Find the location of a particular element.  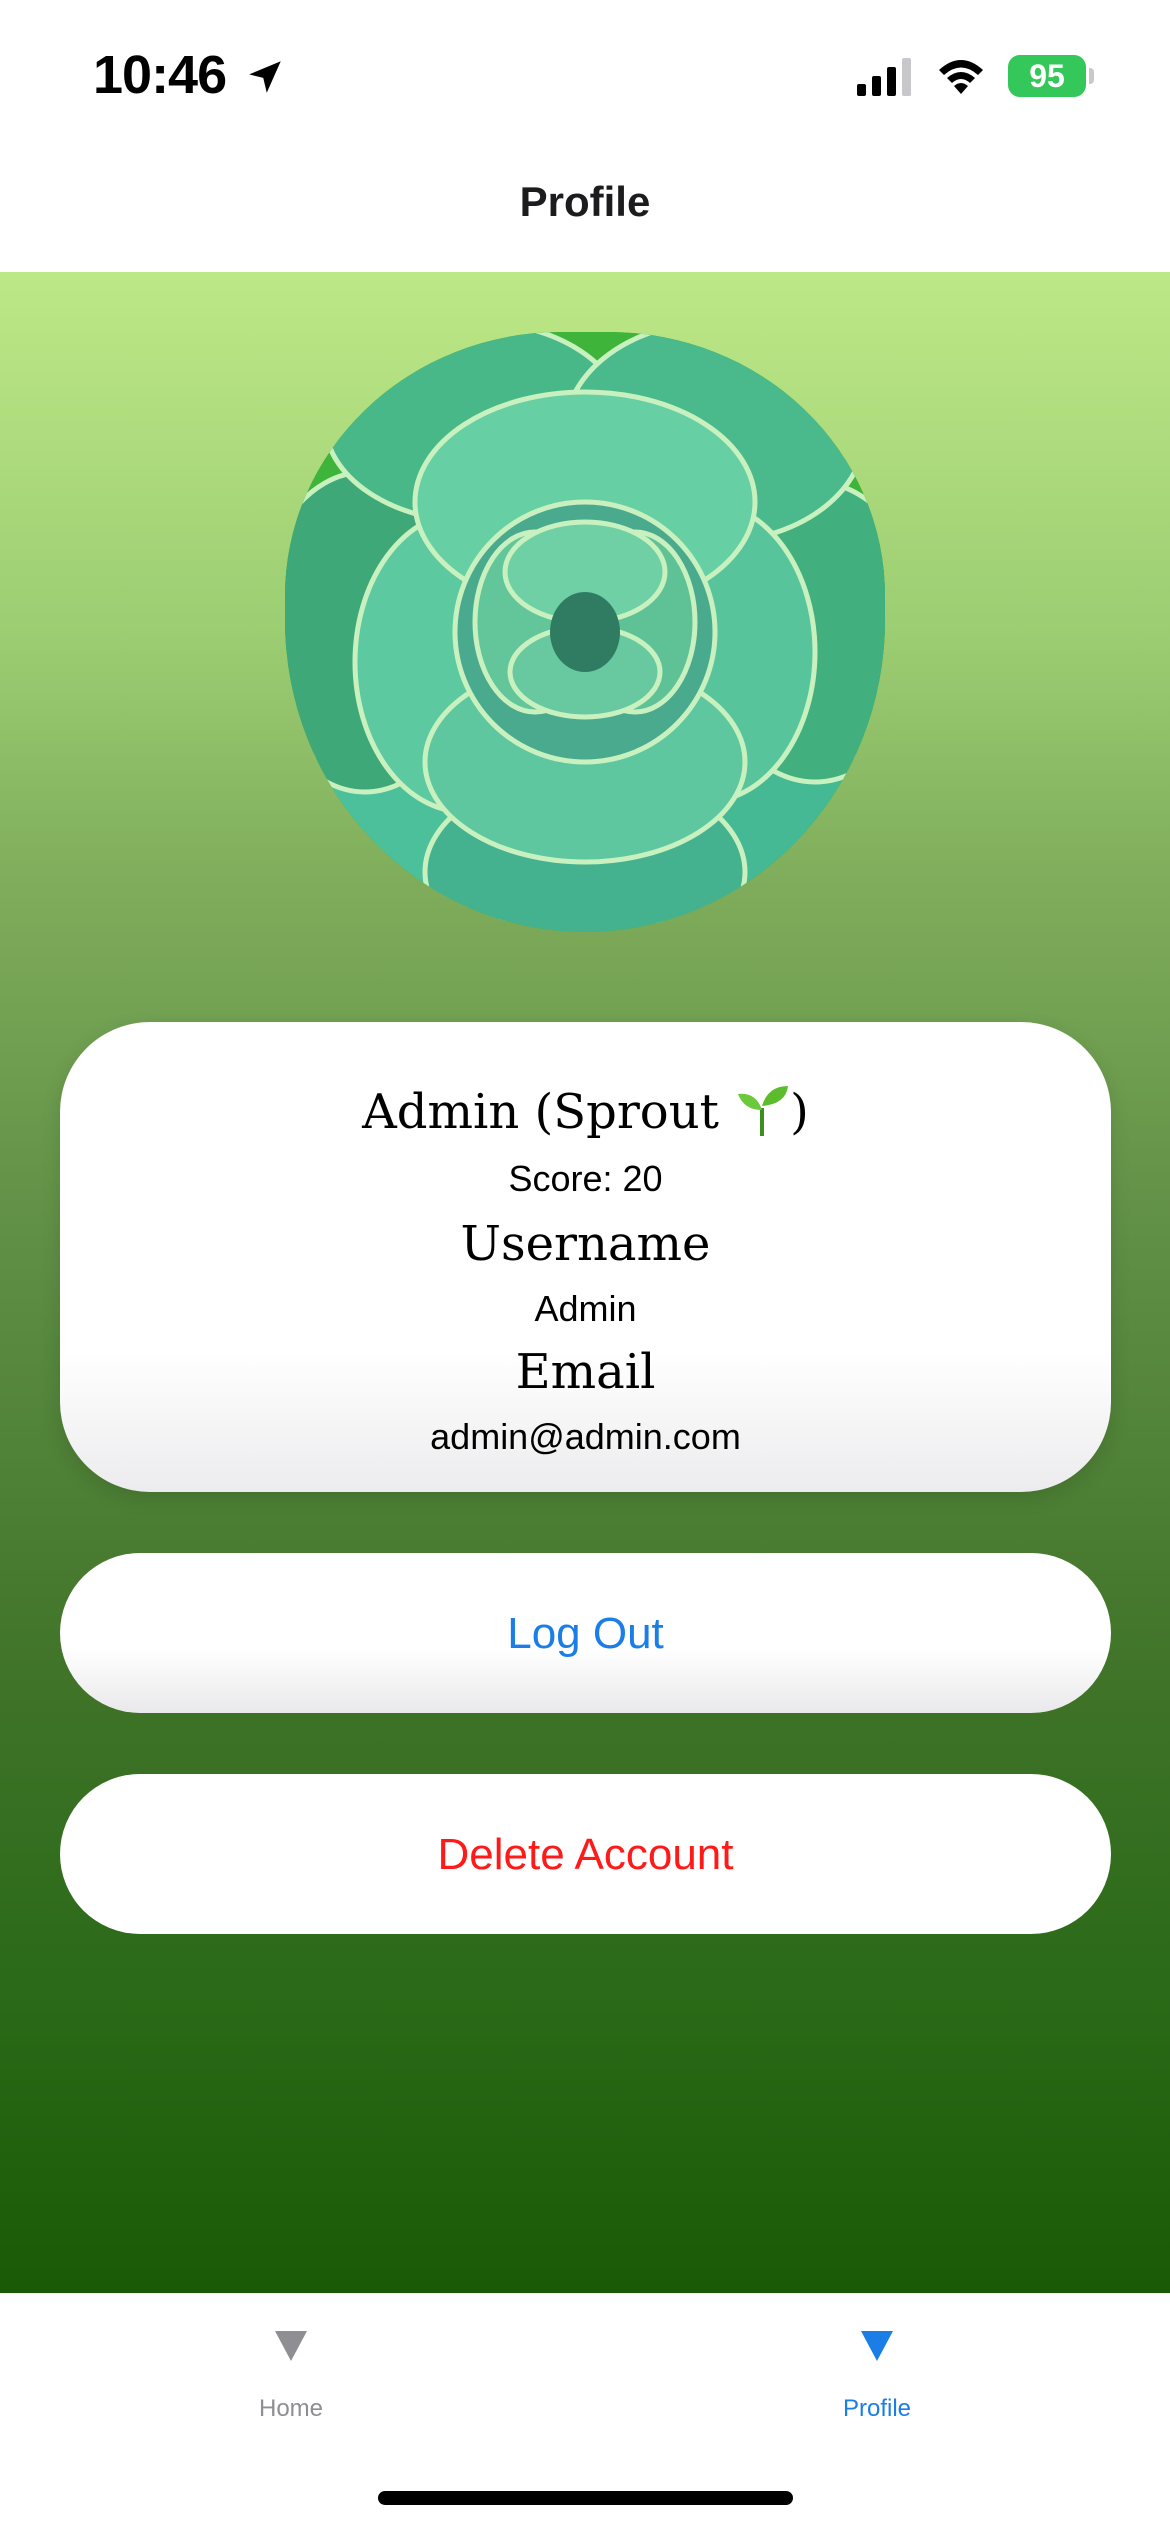

home-indicator is located at coordinates (585, 2498).